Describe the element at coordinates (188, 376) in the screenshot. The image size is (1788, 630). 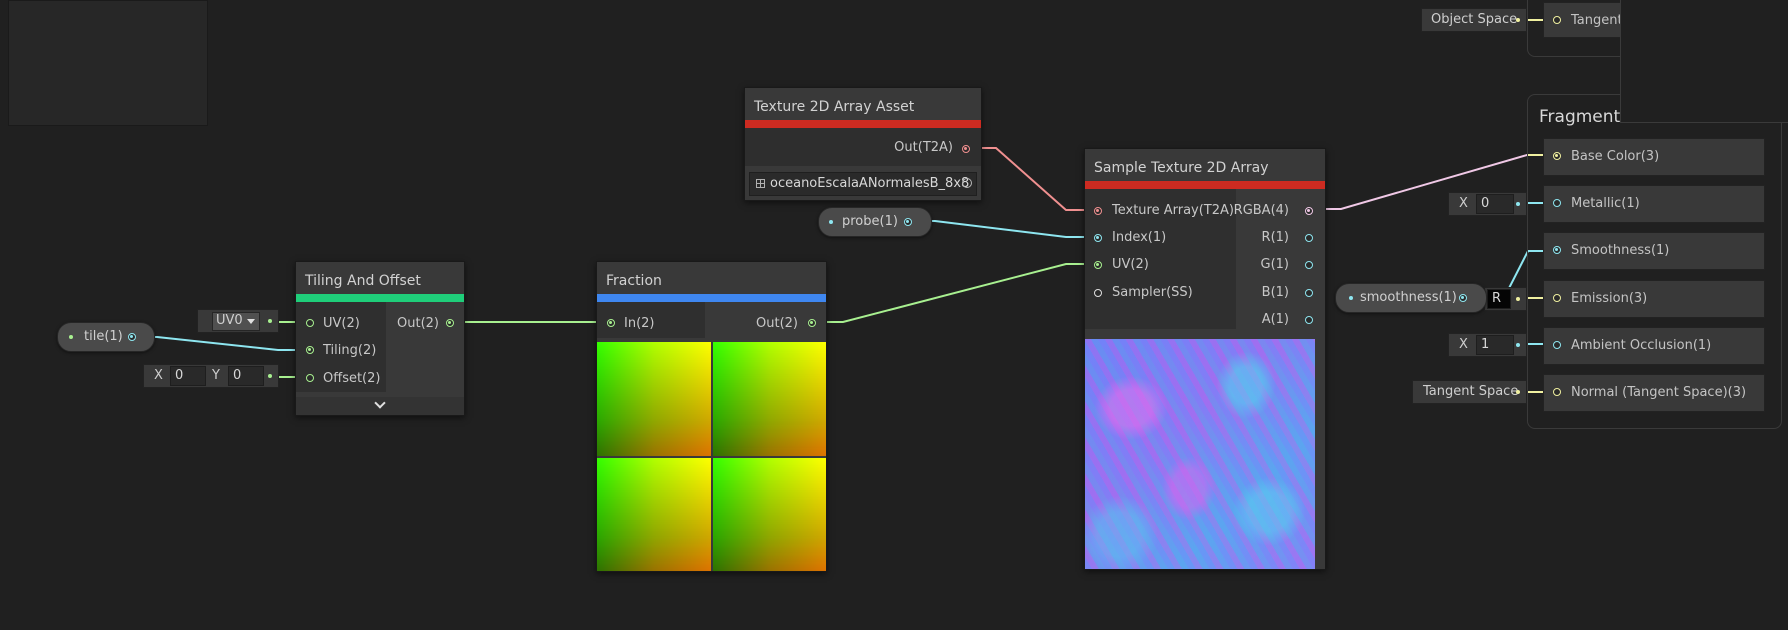
I see `offset-x-value: 0` at that location.